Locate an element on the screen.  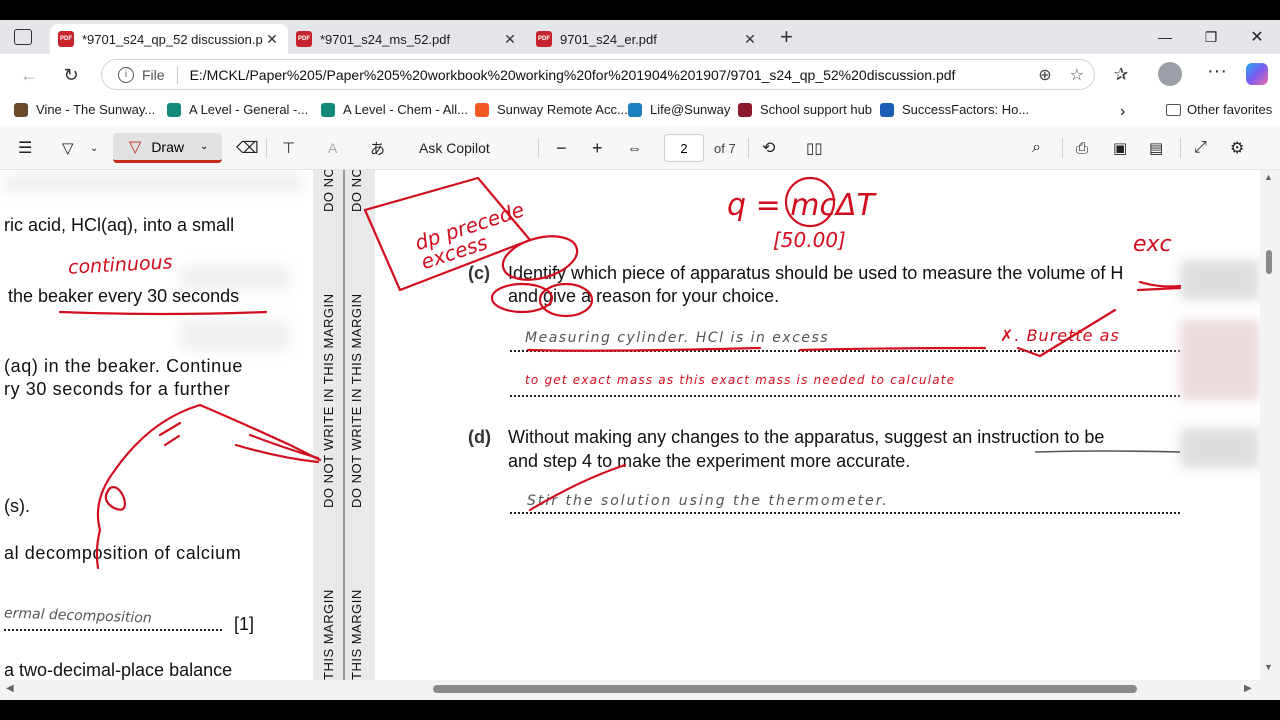
zoom-icon: ⊕ is located at coordinates (1044, 75).